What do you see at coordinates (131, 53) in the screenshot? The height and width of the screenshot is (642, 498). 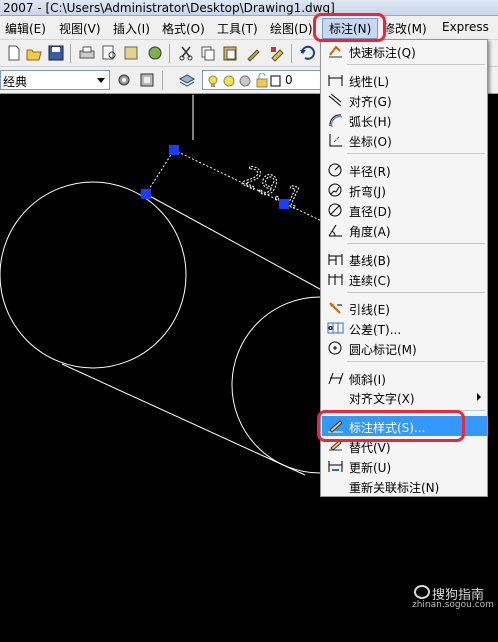 I see `publish-icon` at bounding box center [131, 53].